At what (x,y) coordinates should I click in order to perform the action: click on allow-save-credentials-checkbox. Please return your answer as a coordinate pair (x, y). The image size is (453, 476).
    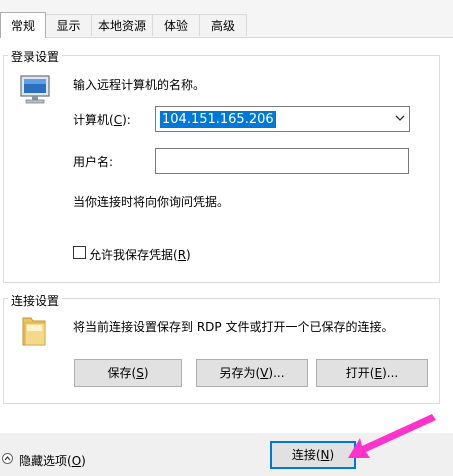
    Looking at the image, I should click on (79, 252).